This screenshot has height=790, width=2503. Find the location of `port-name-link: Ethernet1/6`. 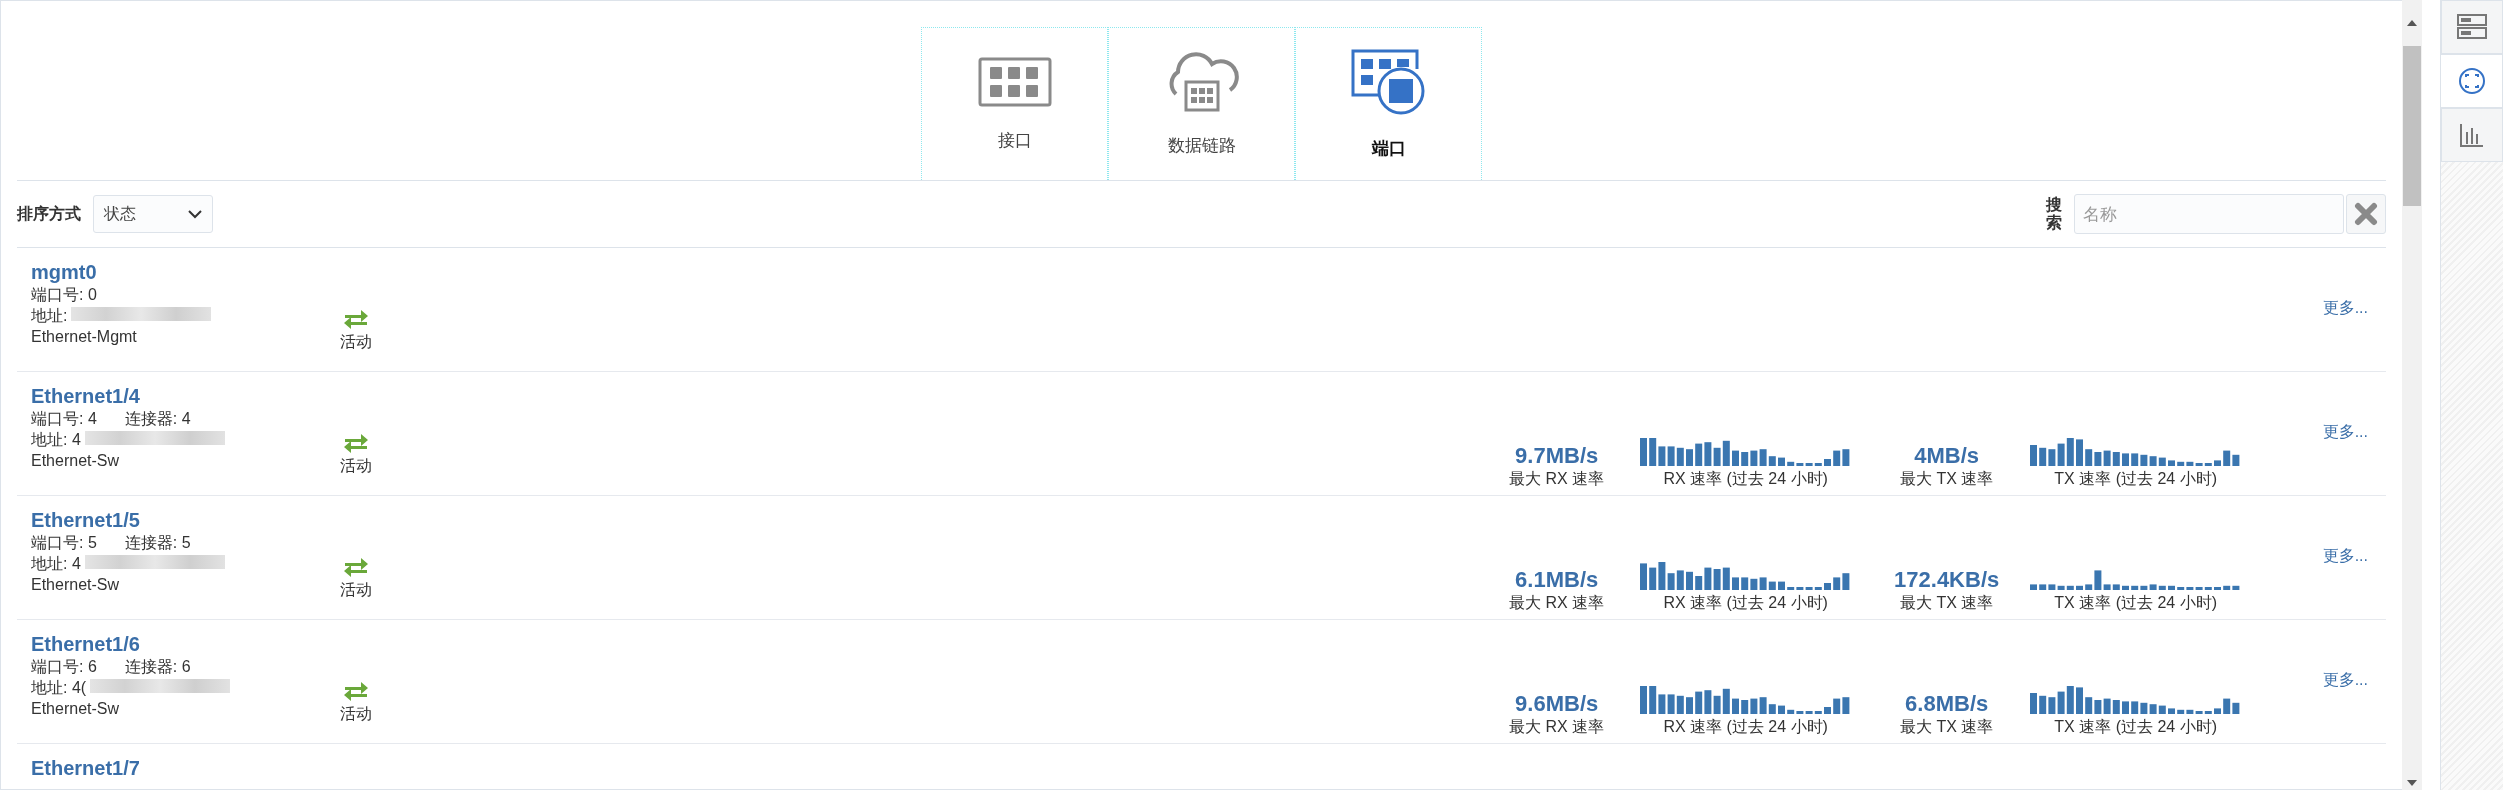

port-name-link: Ethernet1/6 is located at coordinates (178, 644).